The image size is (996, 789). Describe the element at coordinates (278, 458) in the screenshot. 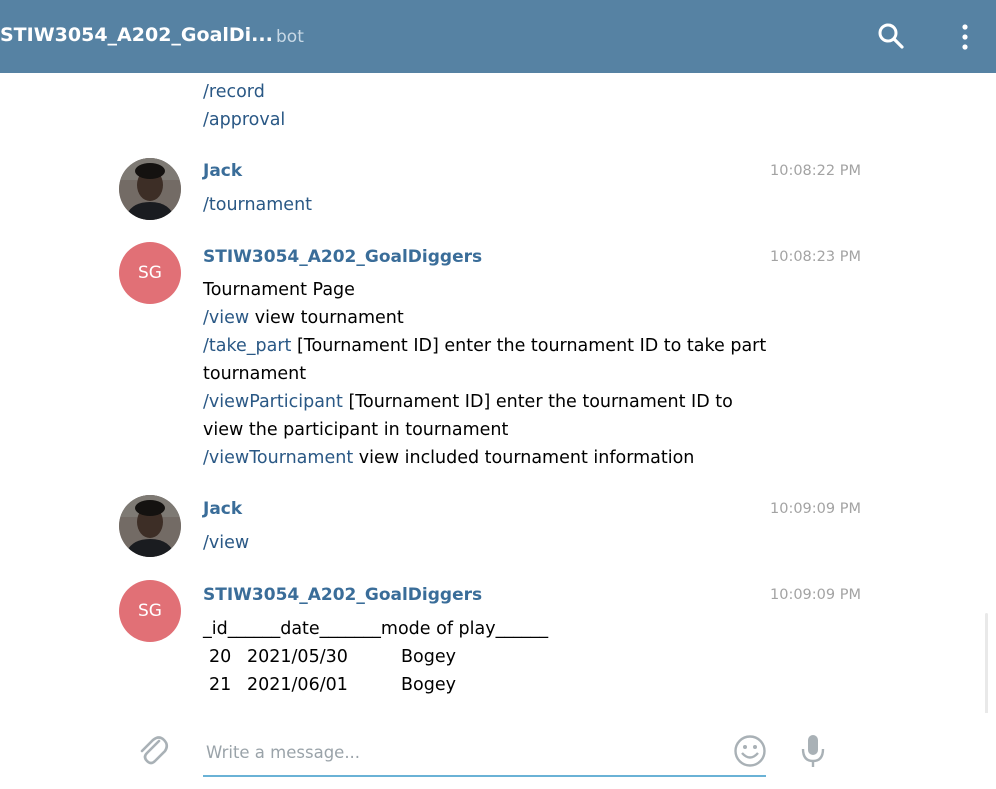

I see `command-link: /viewTournament` at that location.